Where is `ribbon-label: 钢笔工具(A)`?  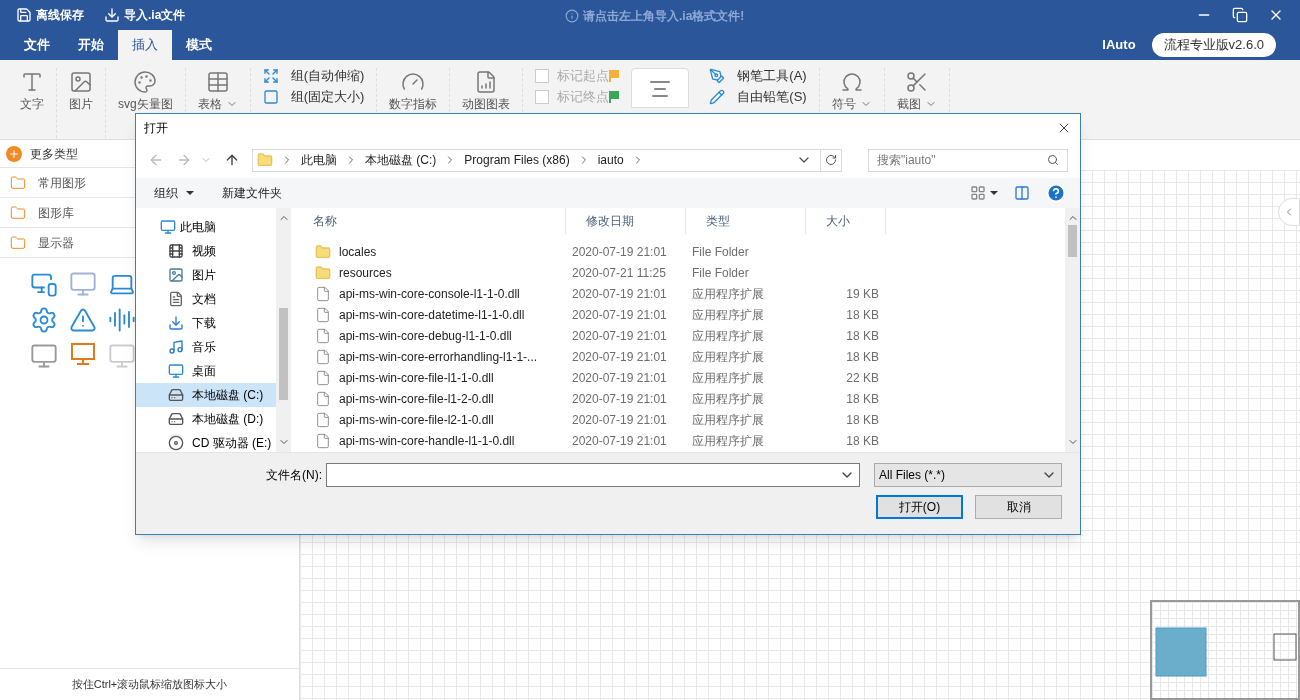
ribbon-label: 钢笔工具(A) is located at coordinates (772, 76).